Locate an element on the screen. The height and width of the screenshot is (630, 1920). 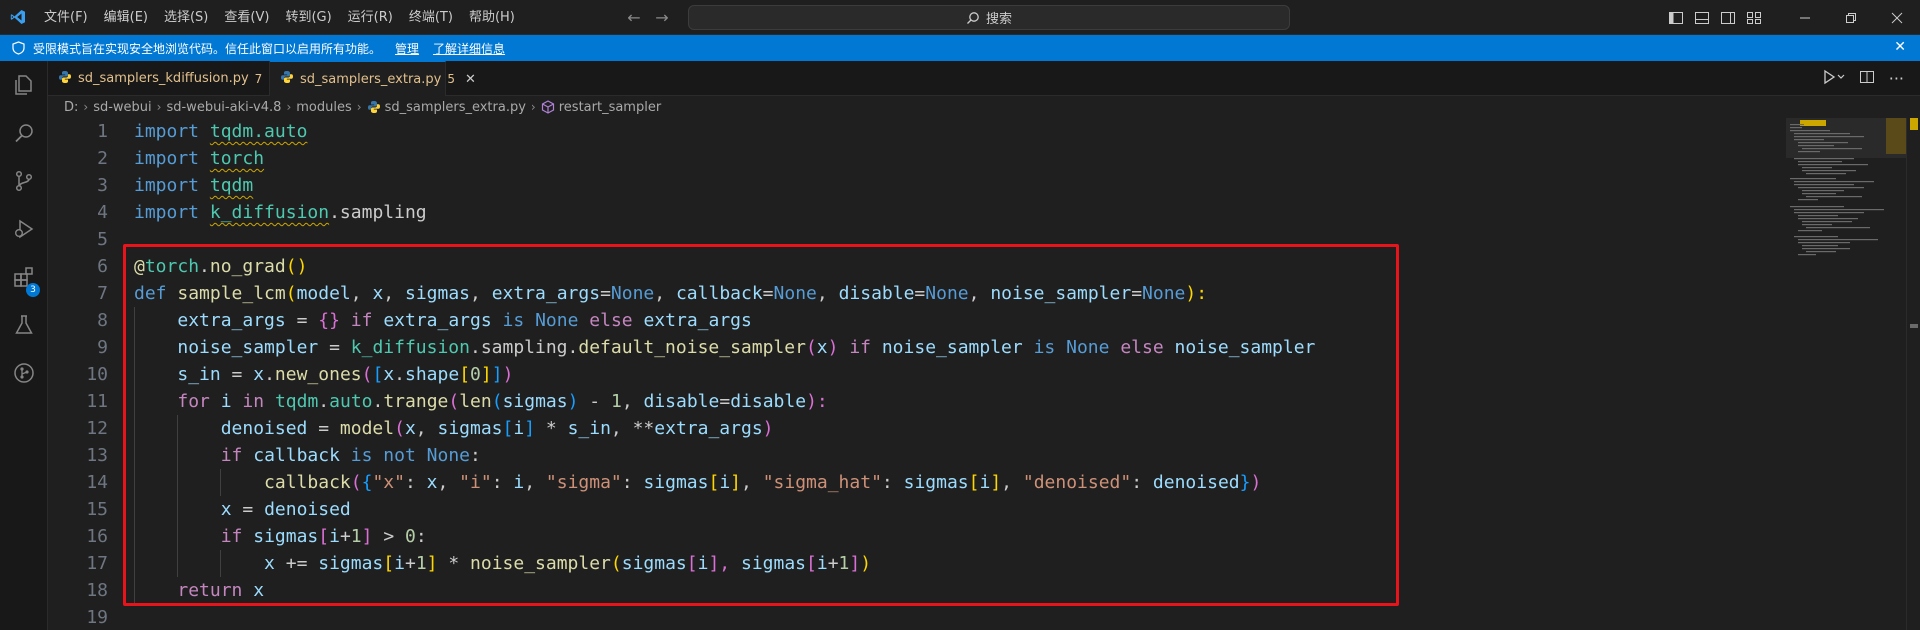
code-line: if sigmas[i+1] > 0: is located at coordinates (724, 536).